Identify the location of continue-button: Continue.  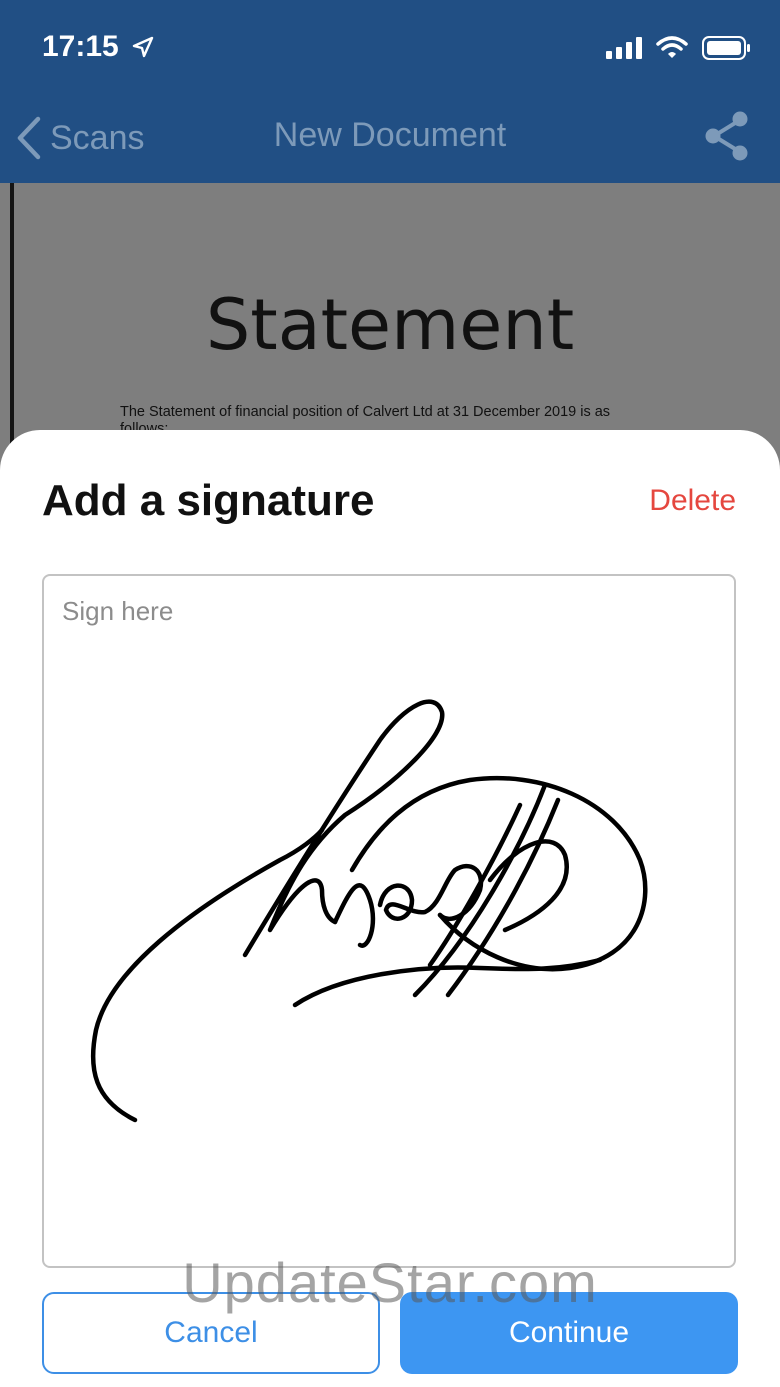
(569, 1333).